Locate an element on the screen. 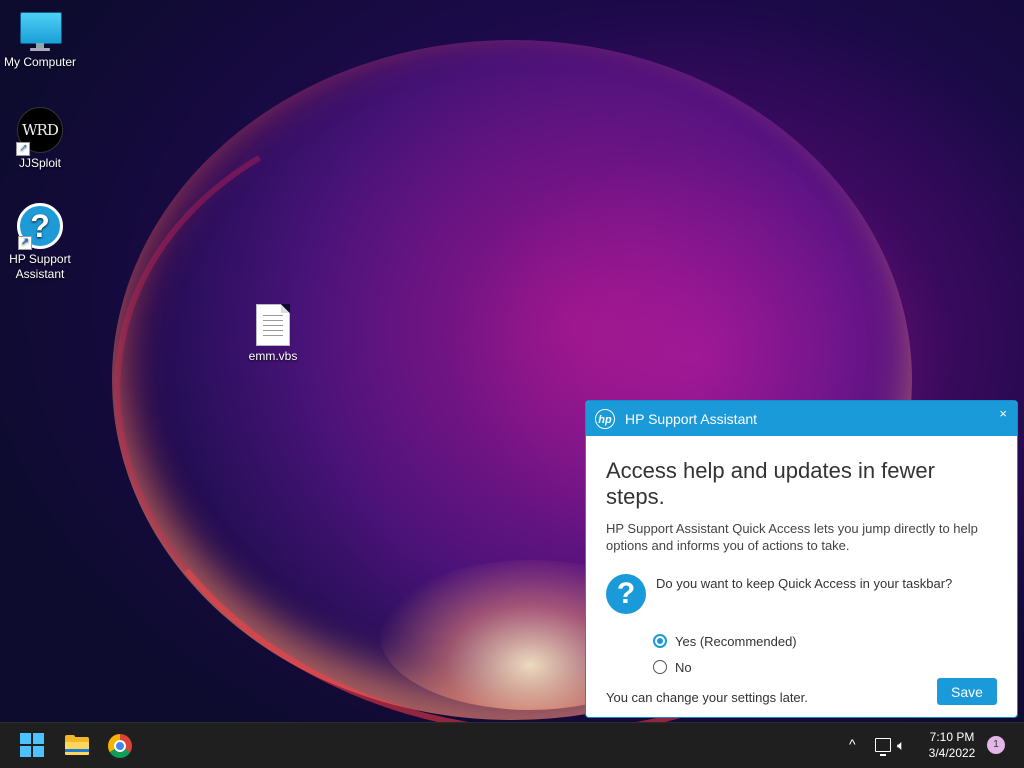 This screenshot has height=768, width=1024. network-icon is located at coordinates (883, 747).